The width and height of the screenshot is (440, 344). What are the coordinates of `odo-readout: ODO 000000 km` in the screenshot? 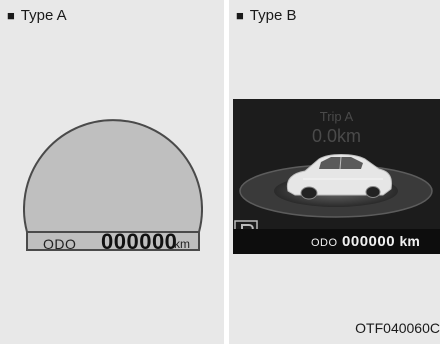 It's located at (365, 242).